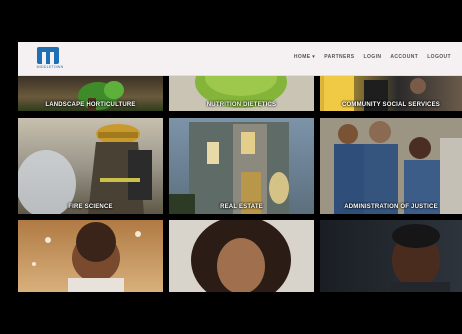 This screenshot has height=334, width=462. Describe the element at coordinates (404, 57) in the screenshot. I see `nav-account: ACCOUNT` at that location.